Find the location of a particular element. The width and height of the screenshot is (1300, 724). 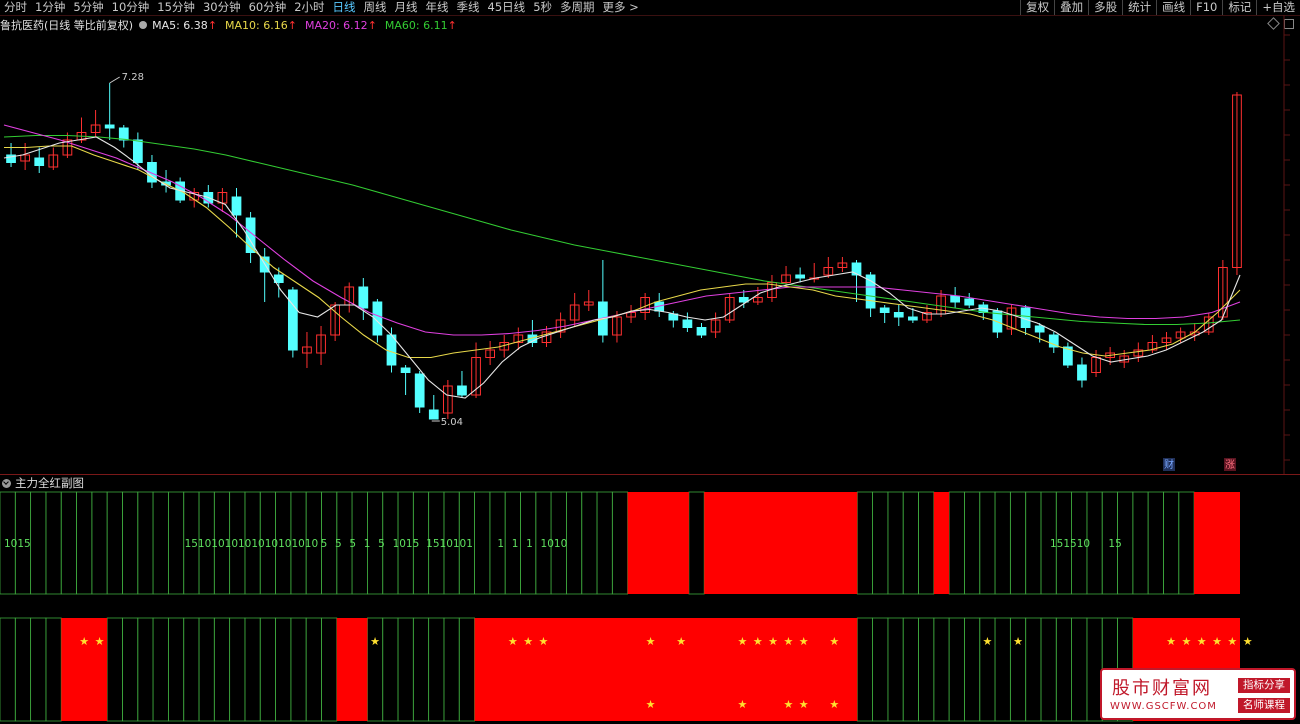

watermark-url: WWW.GSCFW.COM is located at coordinates (1163, 706).